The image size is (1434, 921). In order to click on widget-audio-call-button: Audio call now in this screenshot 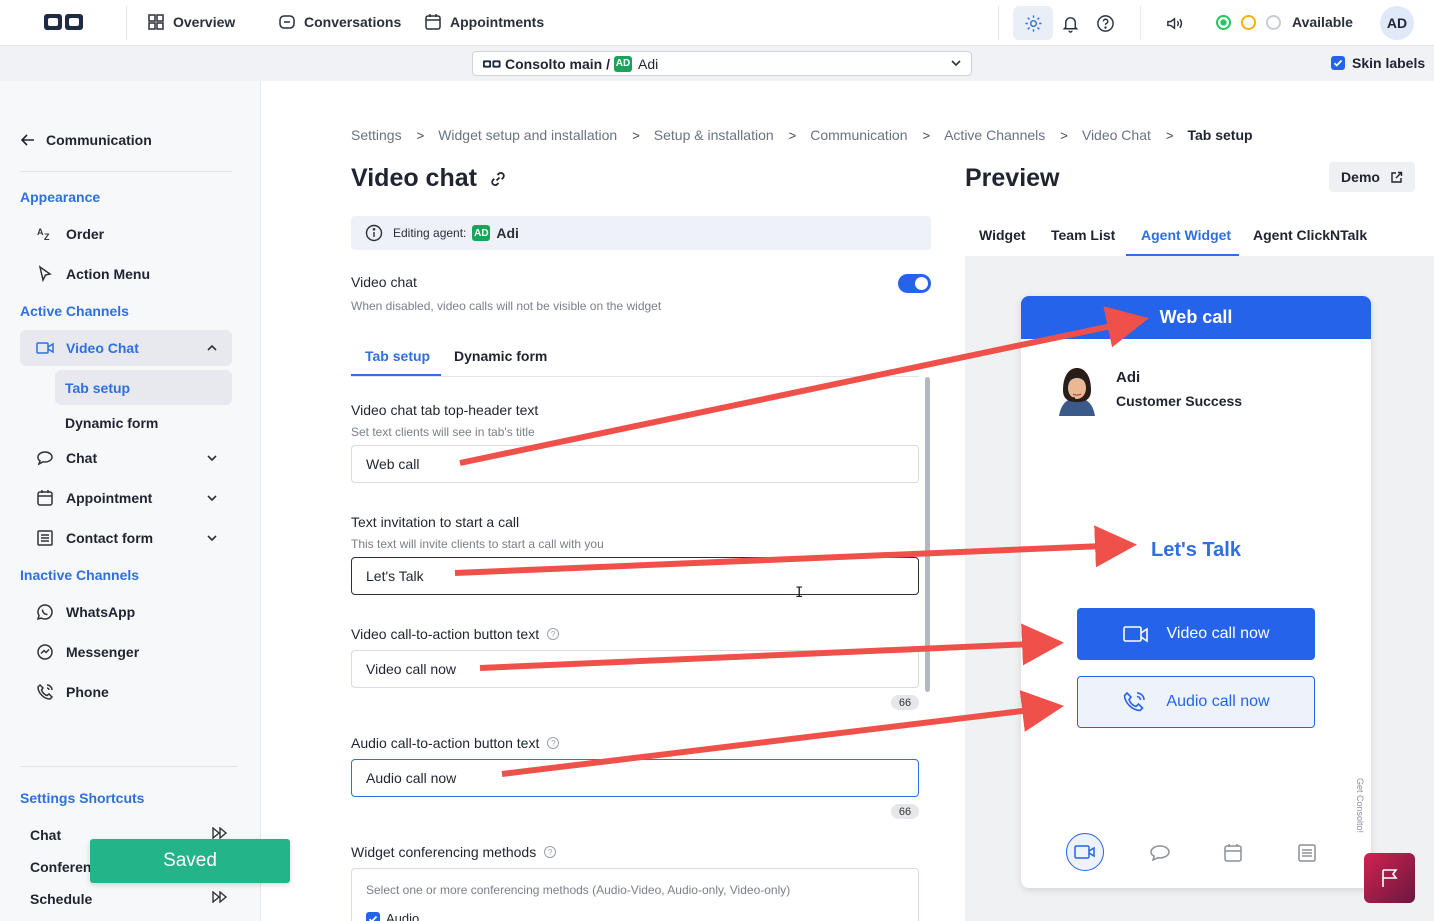, I will do `click(1196, 702)`.